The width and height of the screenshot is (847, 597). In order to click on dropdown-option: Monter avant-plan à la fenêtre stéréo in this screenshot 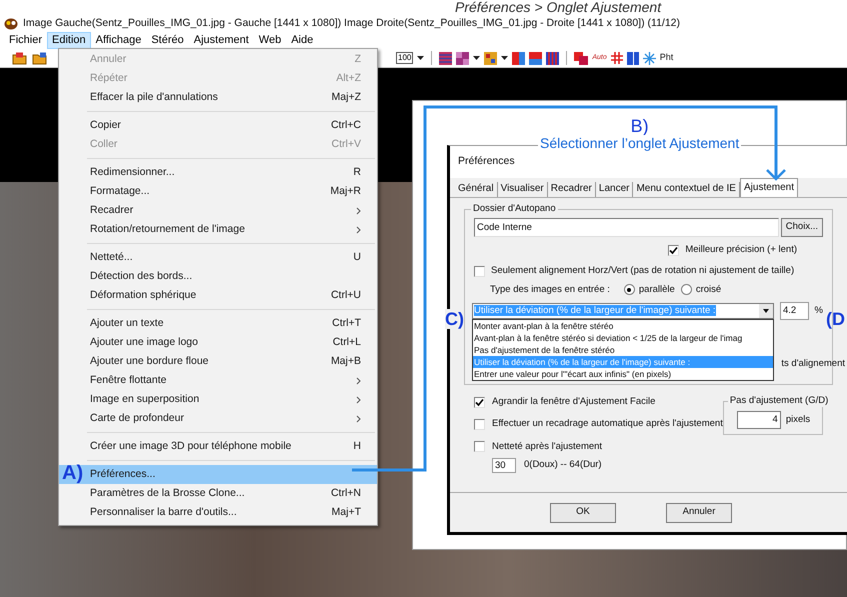, I will do `click(623, 326)`.